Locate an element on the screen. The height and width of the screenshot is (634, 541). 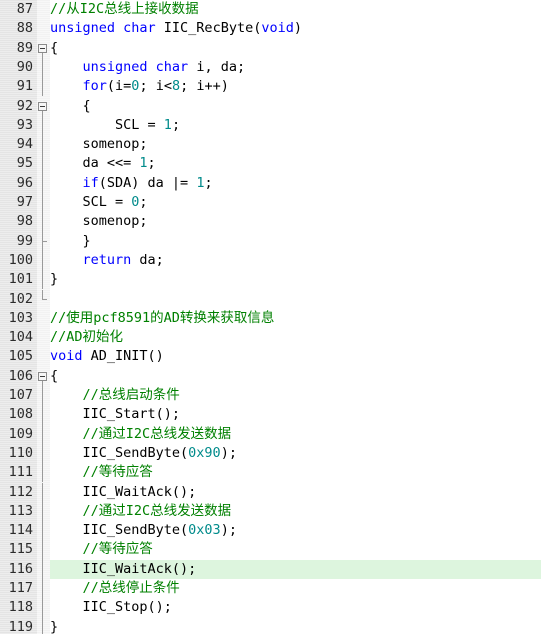
code-line: 92 { is located at coordinates (270, 106).